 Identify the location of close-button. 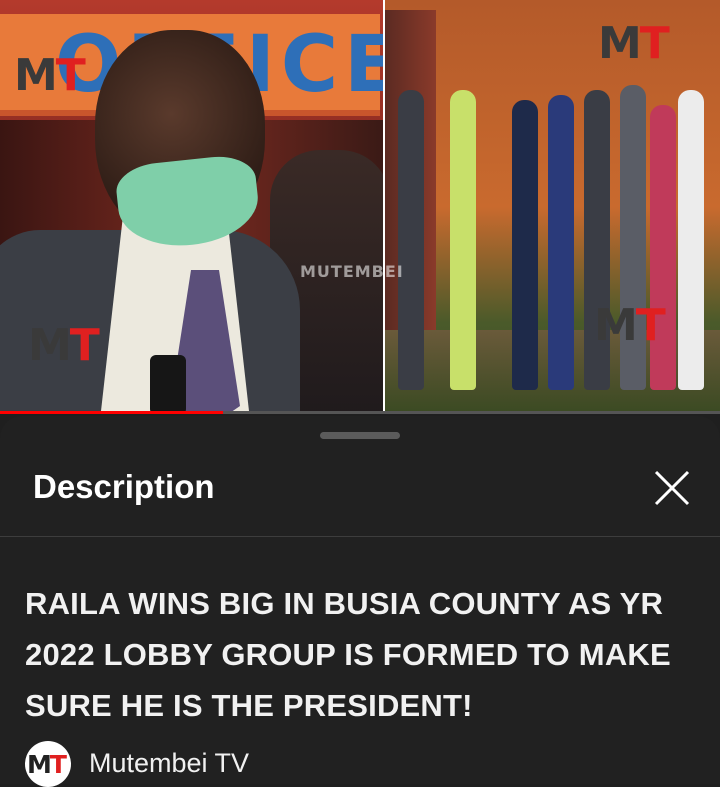
(672, 488).